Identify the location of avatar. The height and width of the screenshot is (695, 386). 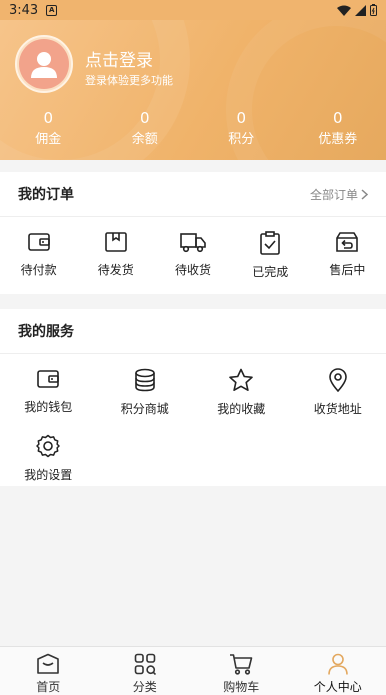
(44, 64).